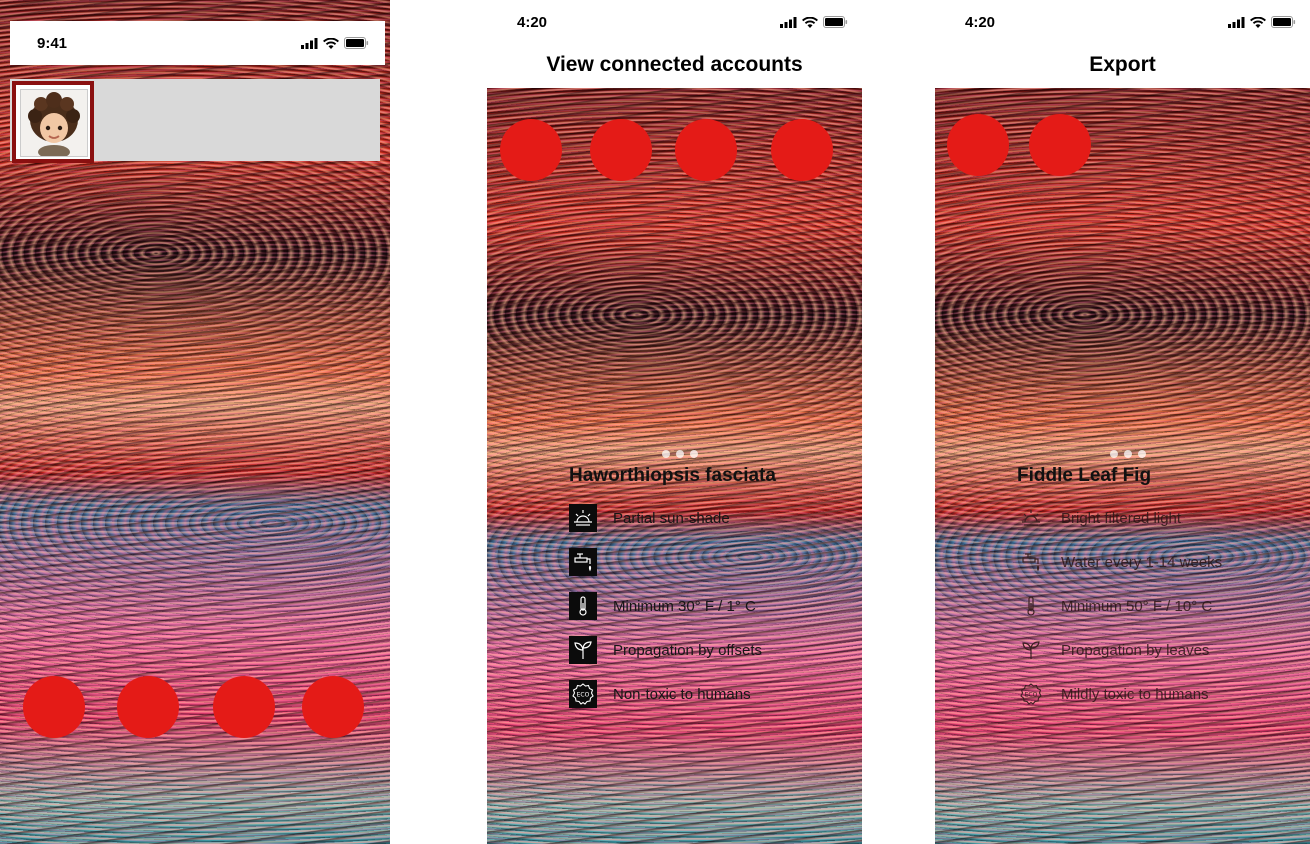 The image size is (1310, 844). What do you see at coordinates (195, 121) in the screenshot?
I see `profile-card` at bounding box center [195, 121].